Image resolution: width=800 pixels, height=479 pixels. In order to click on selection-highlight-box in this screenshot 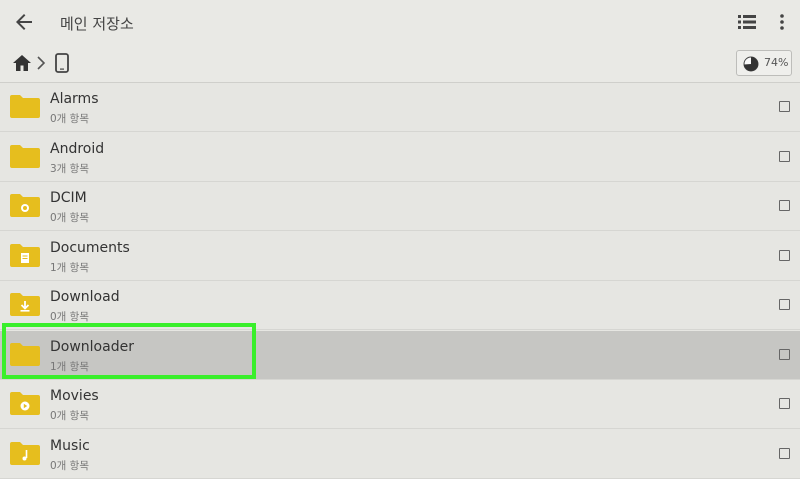, I will do `click(129, 351)`.